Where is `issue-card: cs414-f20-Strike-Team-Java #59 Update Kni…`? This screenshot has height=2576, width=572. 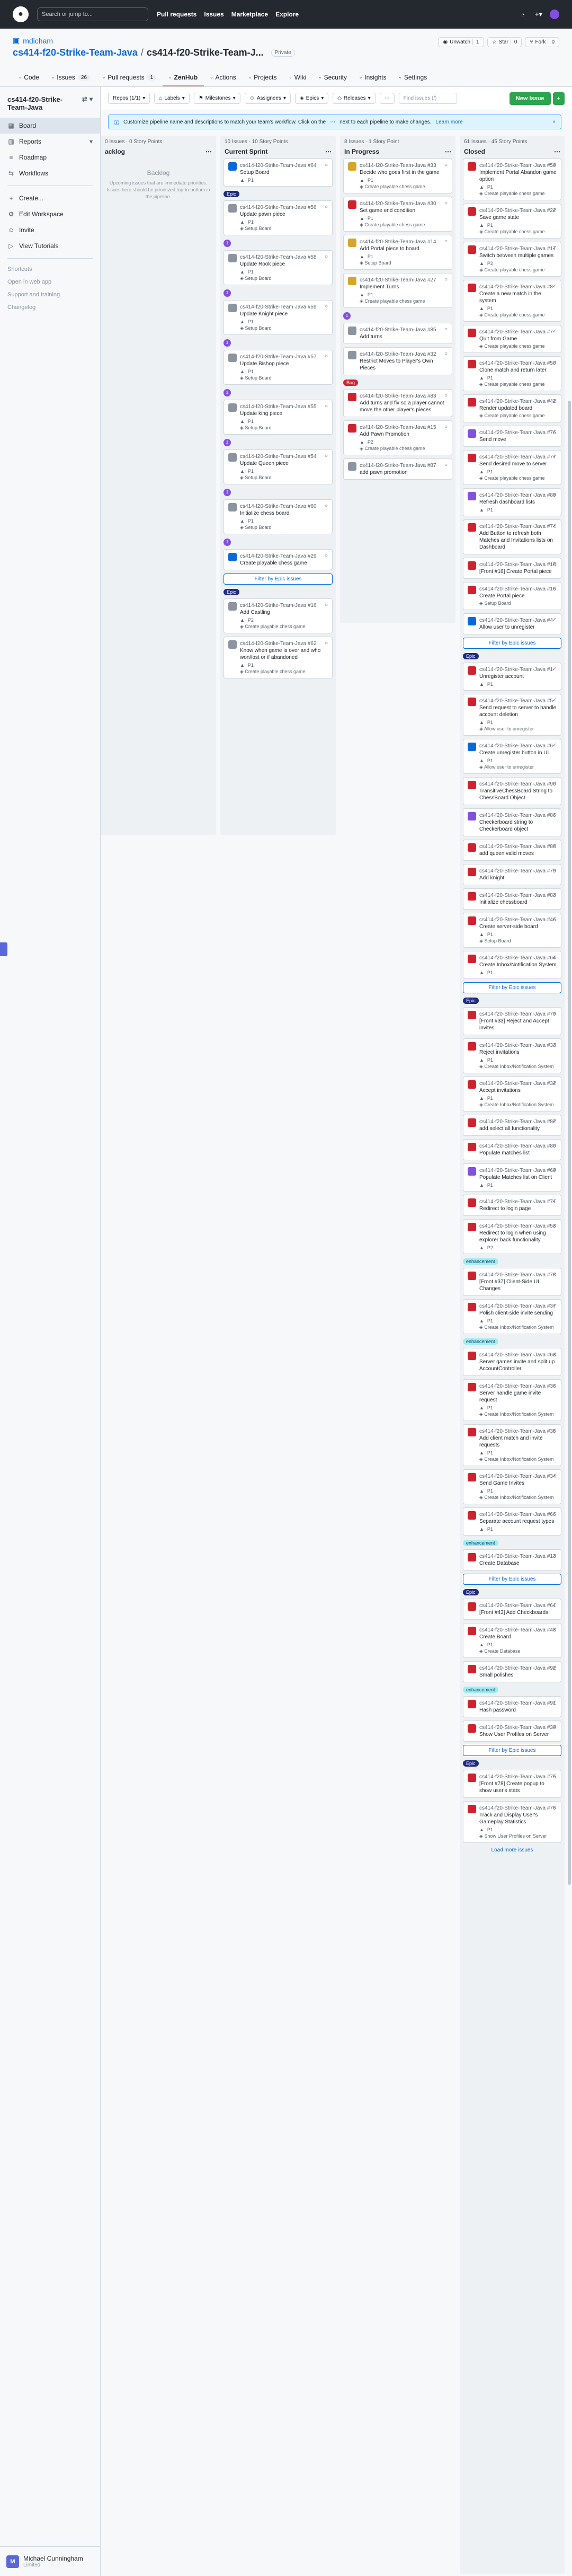
issue-card: cs414-f20-Strike-Team-Java #59 Update Kni… is located at coordinates (279, 317).